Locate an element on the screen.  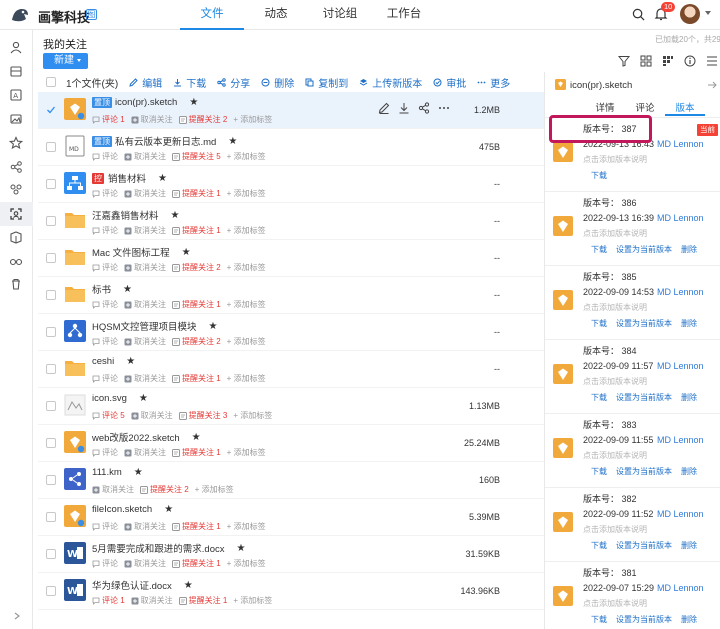
delete-button: 删除 is located at coordinates (277, 82).